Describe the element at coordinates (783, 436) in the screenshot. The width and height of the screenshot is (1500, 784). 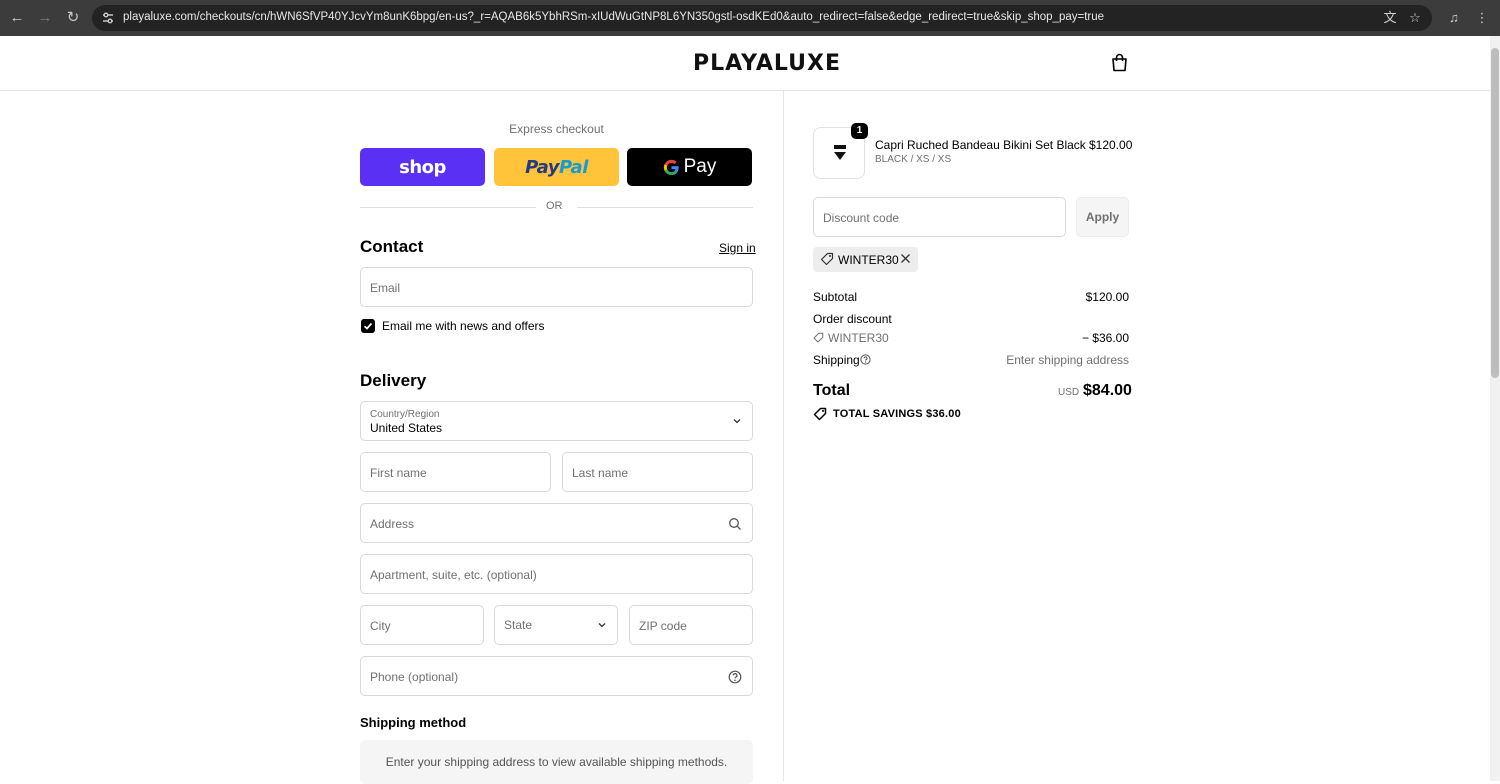
I see `column-divider` at that location.